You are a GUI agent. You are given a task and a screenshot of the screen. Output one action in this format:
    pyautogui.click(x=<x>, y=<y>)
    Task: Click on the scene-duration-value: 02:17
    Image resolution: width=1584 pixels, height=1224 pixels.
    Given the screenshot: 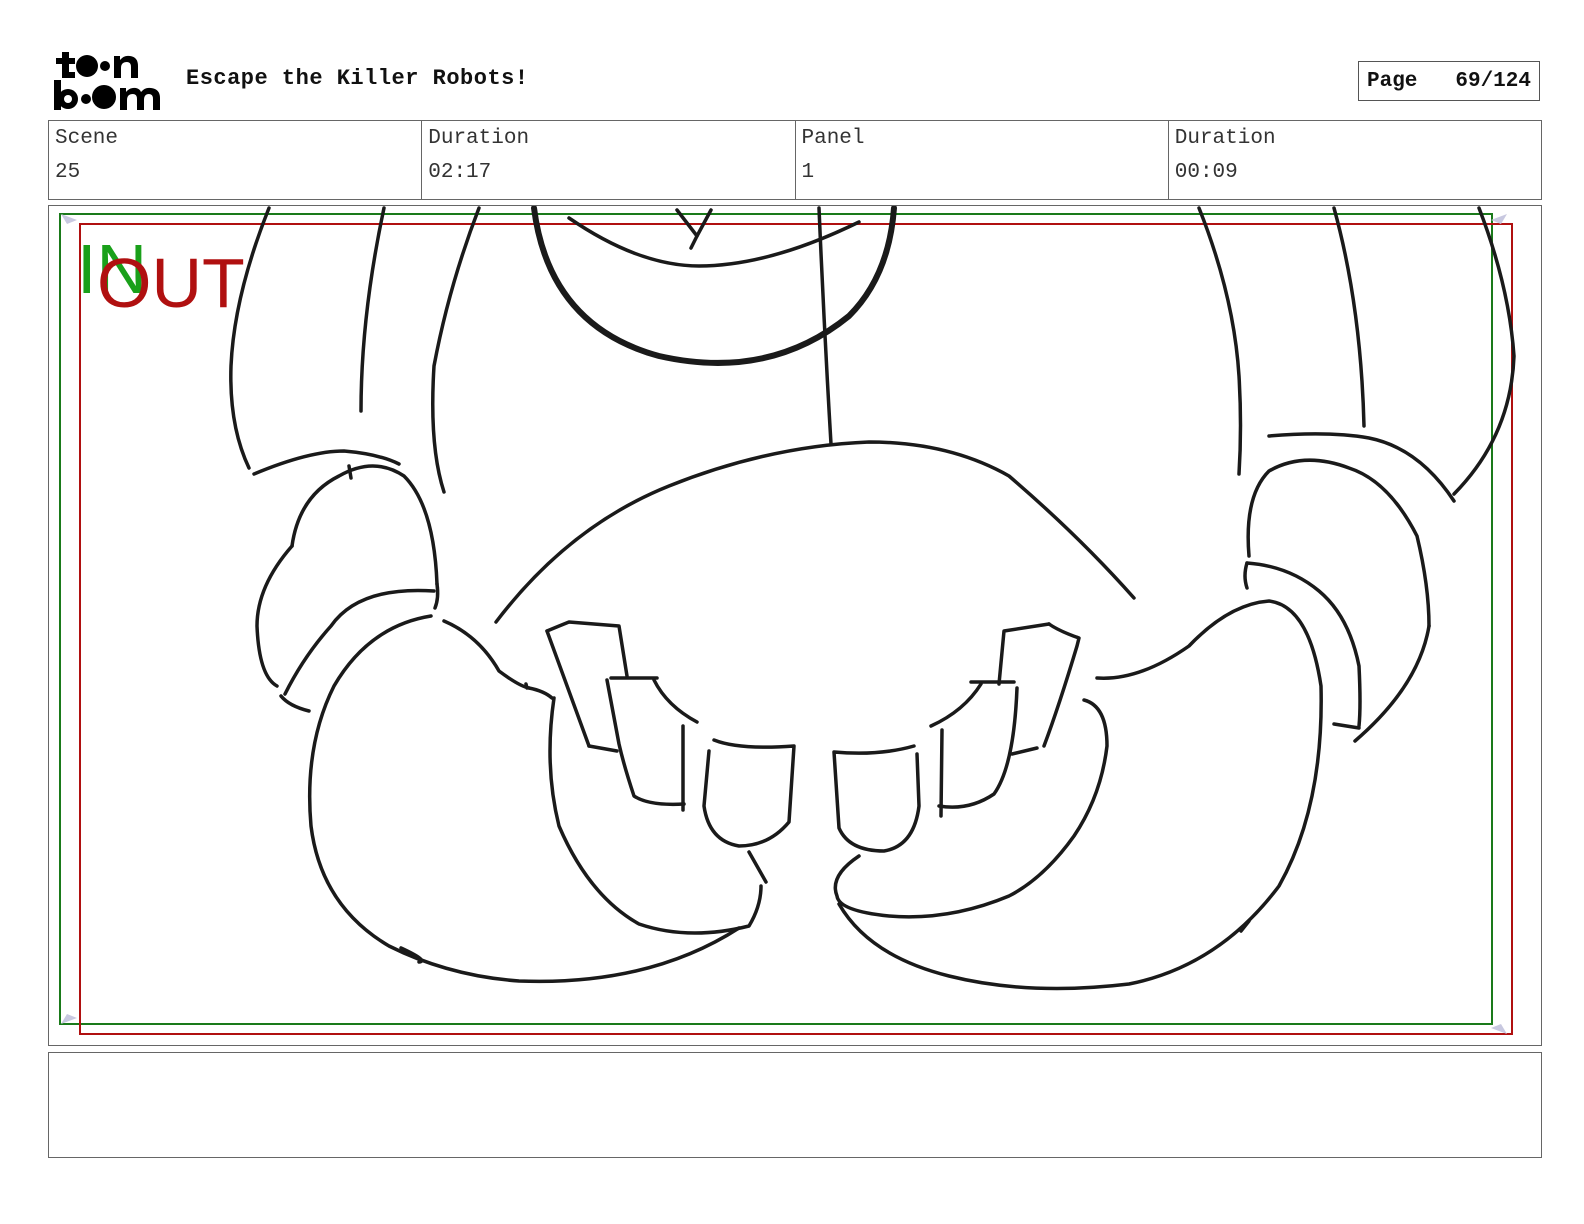 What is the action you would take?
    pyautogui.click(x=460, y=172)
    